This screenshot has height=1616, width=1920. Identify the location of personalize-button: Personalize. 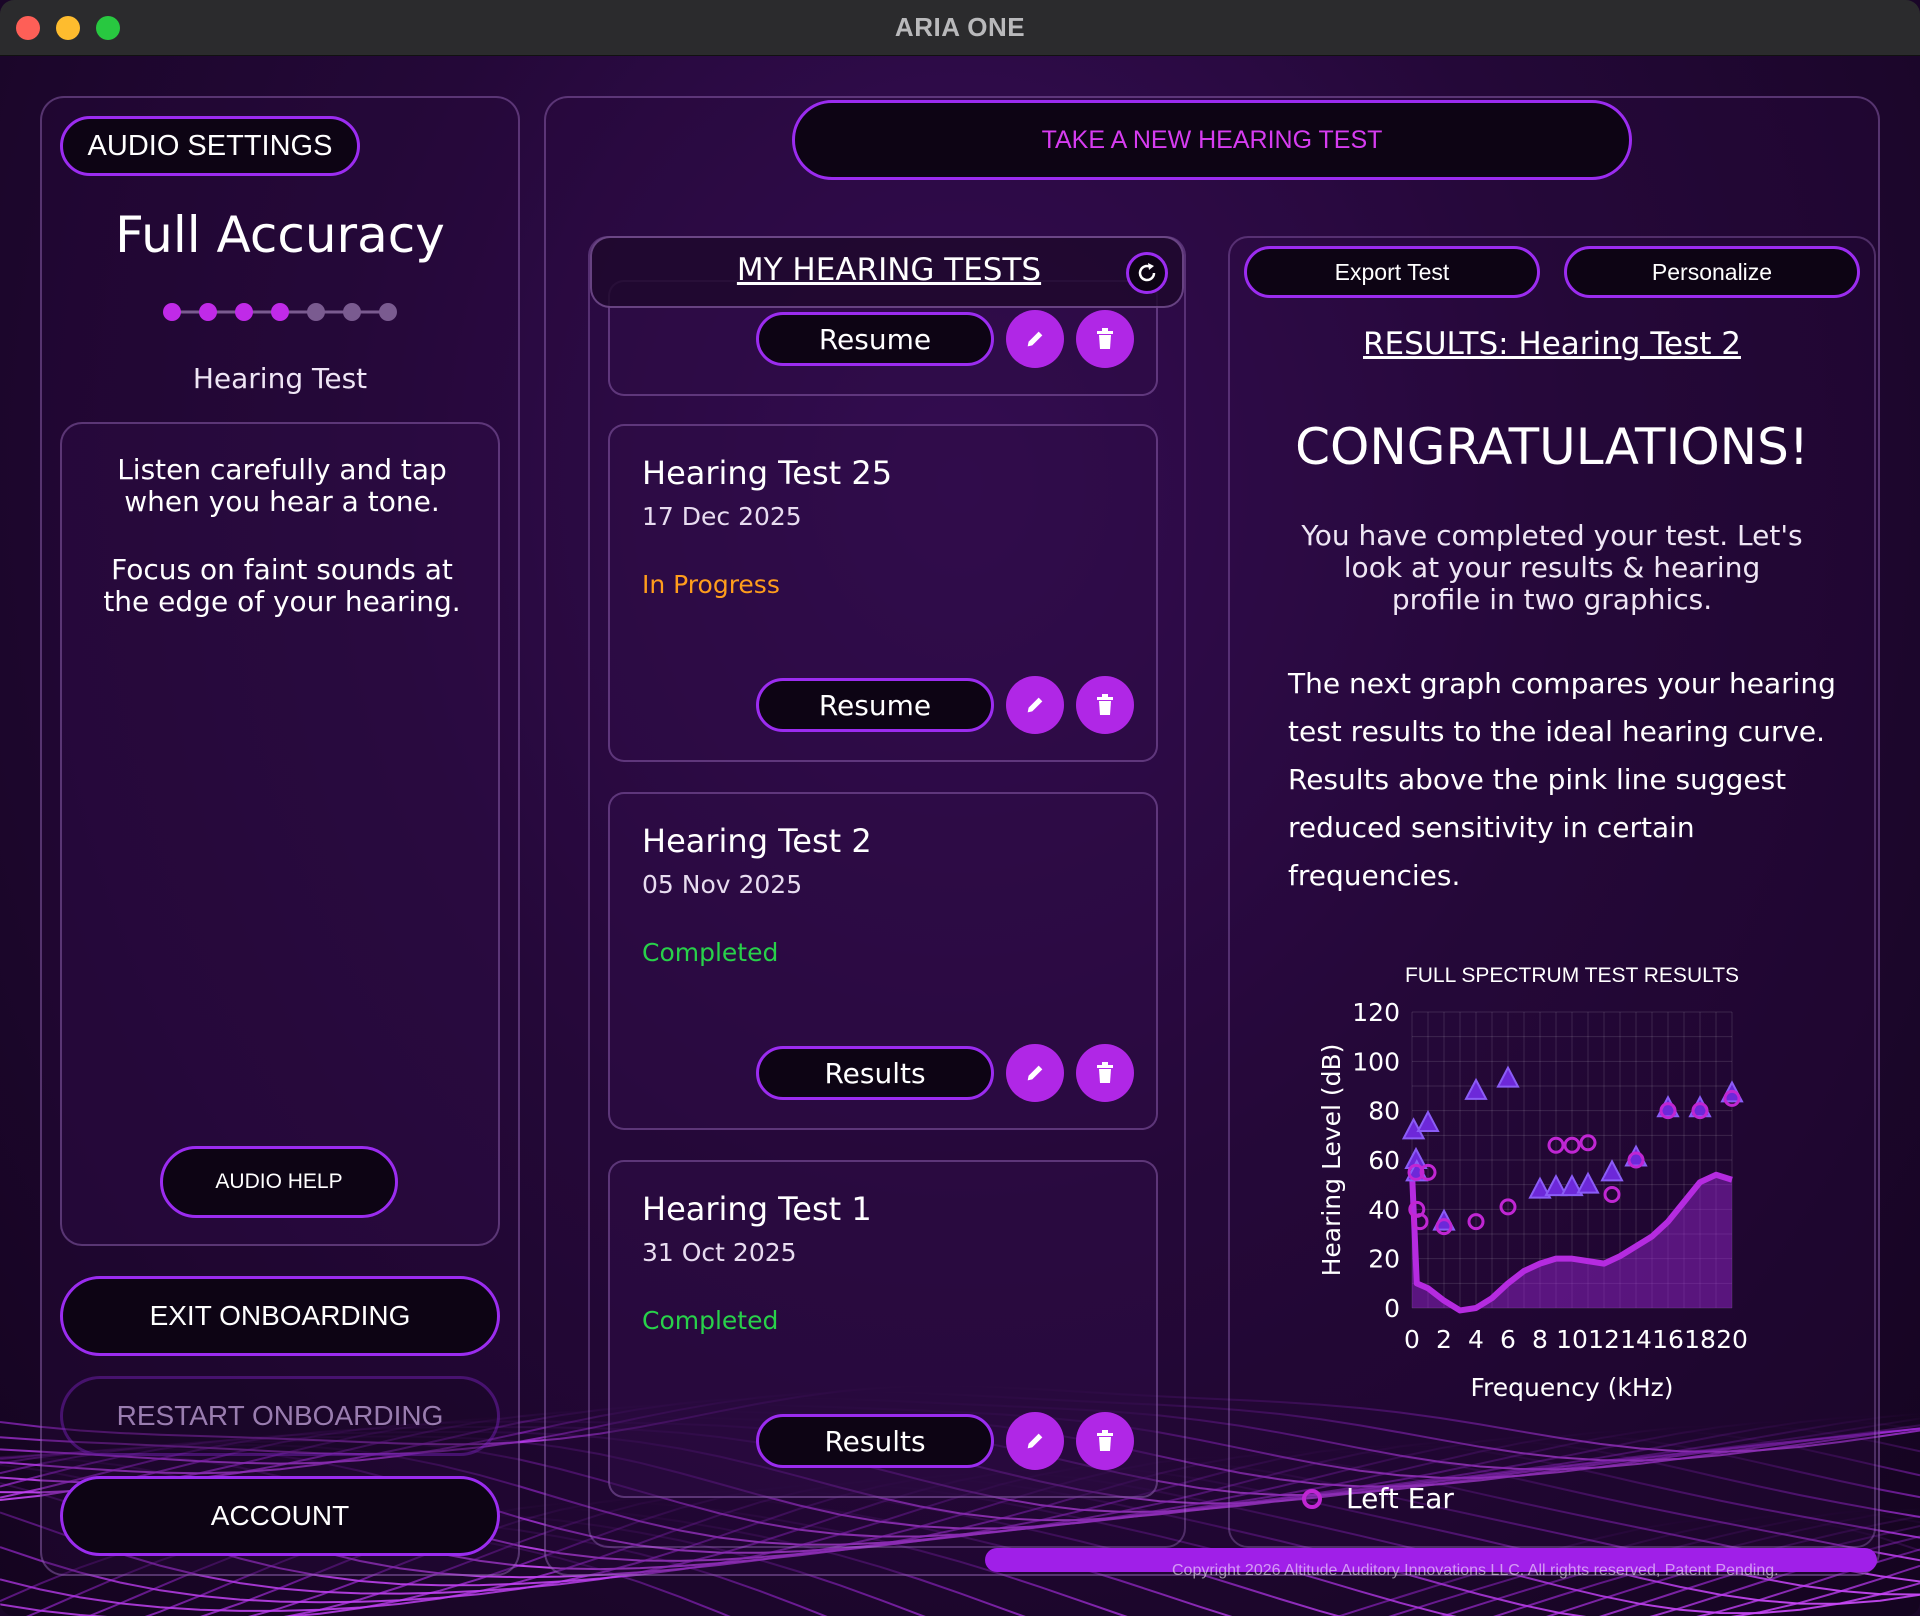
(1712, 272).